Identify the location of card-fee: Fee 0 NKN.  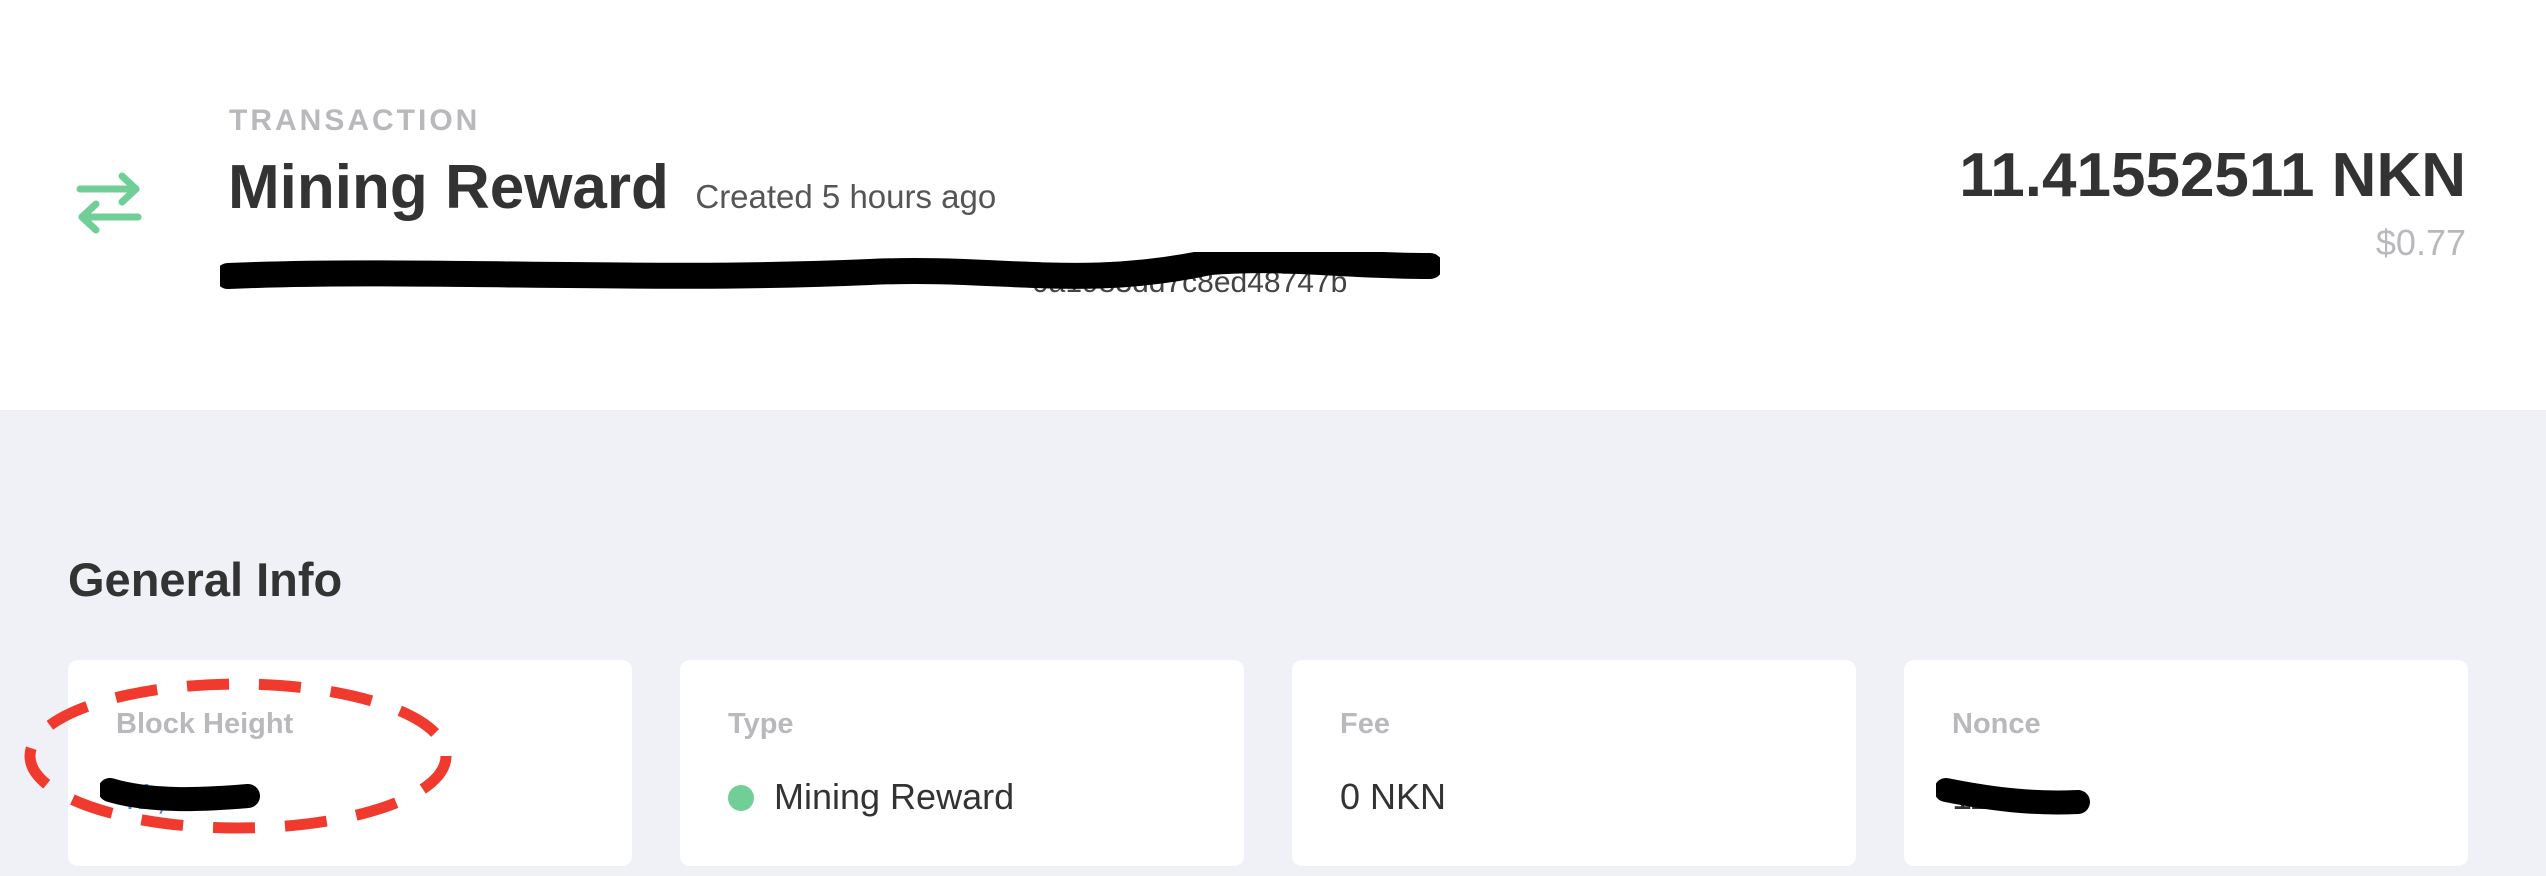
(1574, 763).